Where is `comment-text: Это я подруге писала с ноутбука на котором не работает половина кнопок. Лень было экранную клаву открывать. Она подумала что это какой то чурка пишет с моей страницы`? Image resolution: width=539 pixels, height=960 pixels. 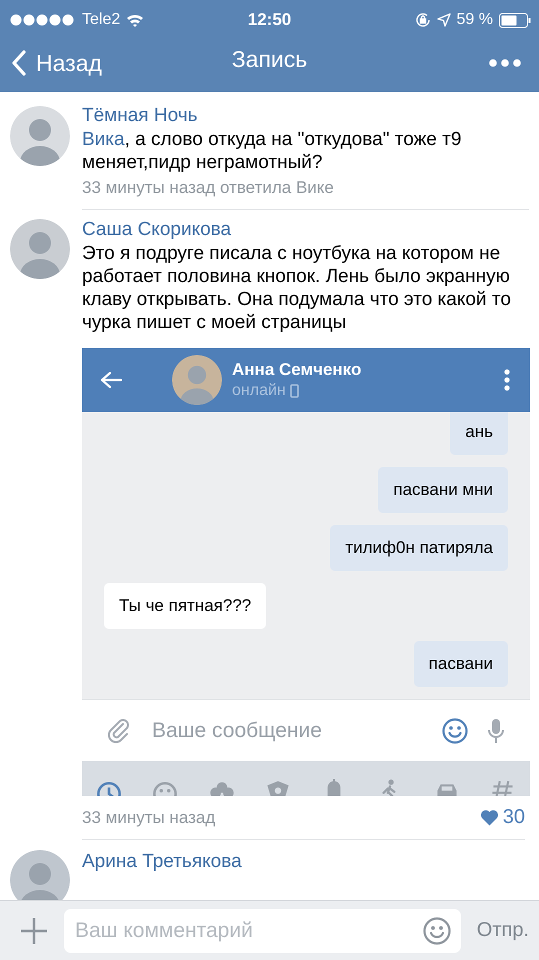 comment-text: Это я подруге писала с ноутбука на котором не работает половина кнопок. Лень было экранную клаву открывать. Она подумала что это какой то чурка пишет с моей страницы is located at coordinates (297, 288).